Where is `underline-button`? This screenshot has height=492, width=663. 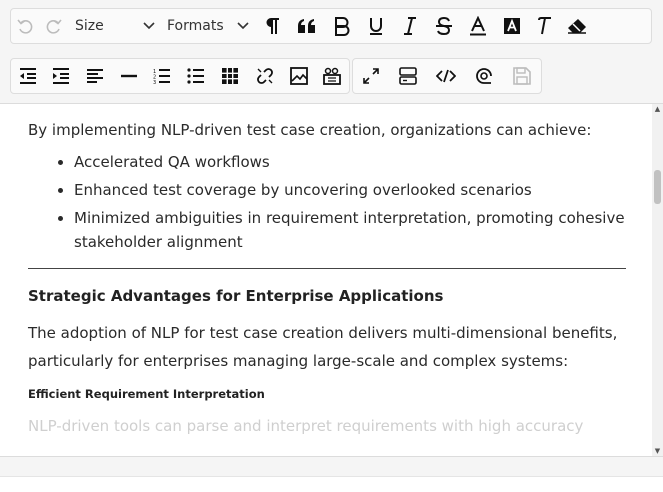
underline-button is located at coordinates (376, 26).